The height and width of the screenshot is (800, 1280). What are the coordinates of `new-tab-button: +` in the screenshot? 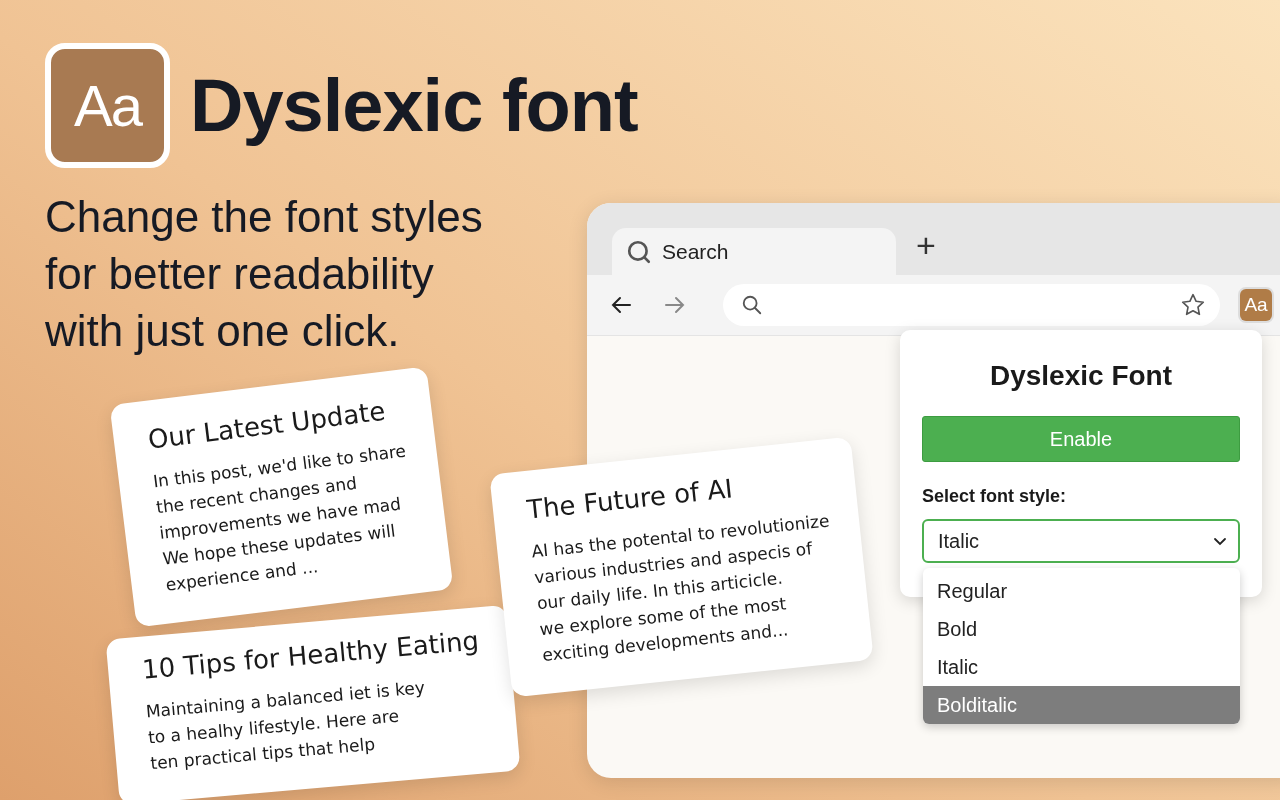 It's located at (926, 245).